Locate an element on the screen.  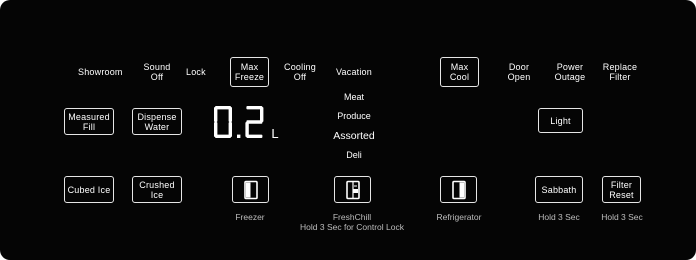
cooling-off-label: Cooling Off is located at coordinates (300, 72).